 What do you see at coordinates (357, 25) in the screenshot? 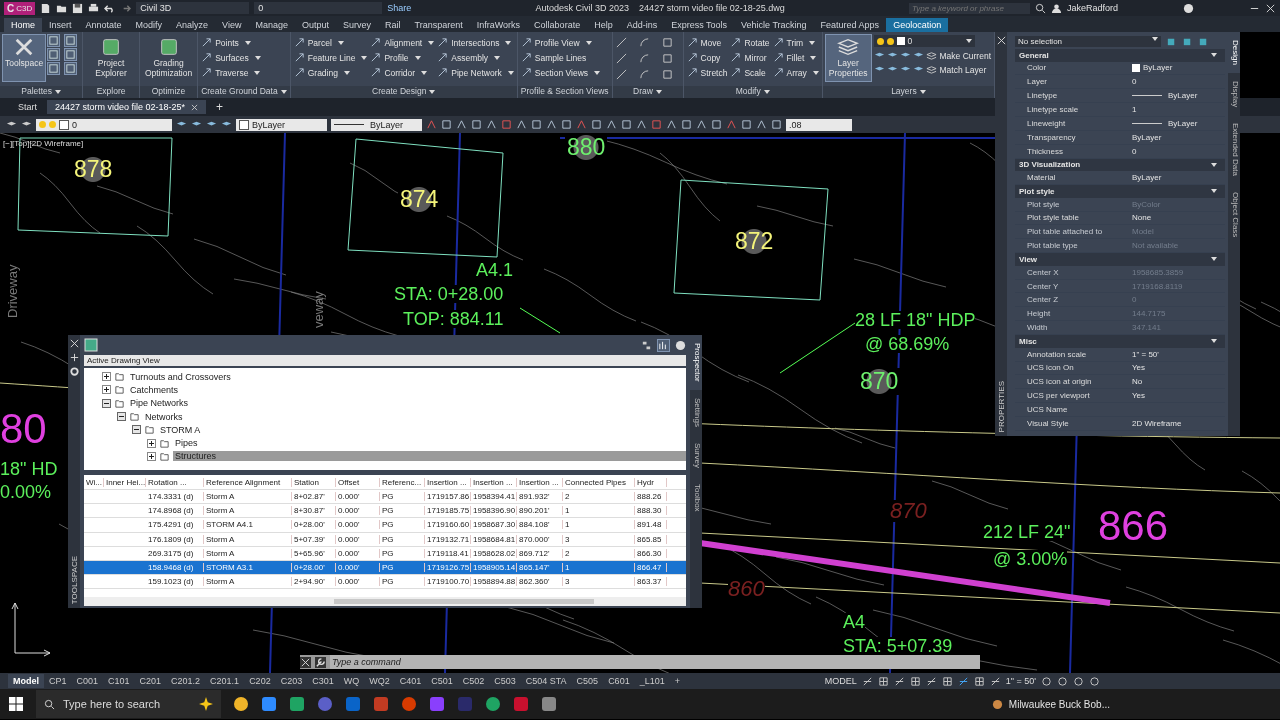
I see `ribbon-tab: Survey` at bounding box center [357, 25].